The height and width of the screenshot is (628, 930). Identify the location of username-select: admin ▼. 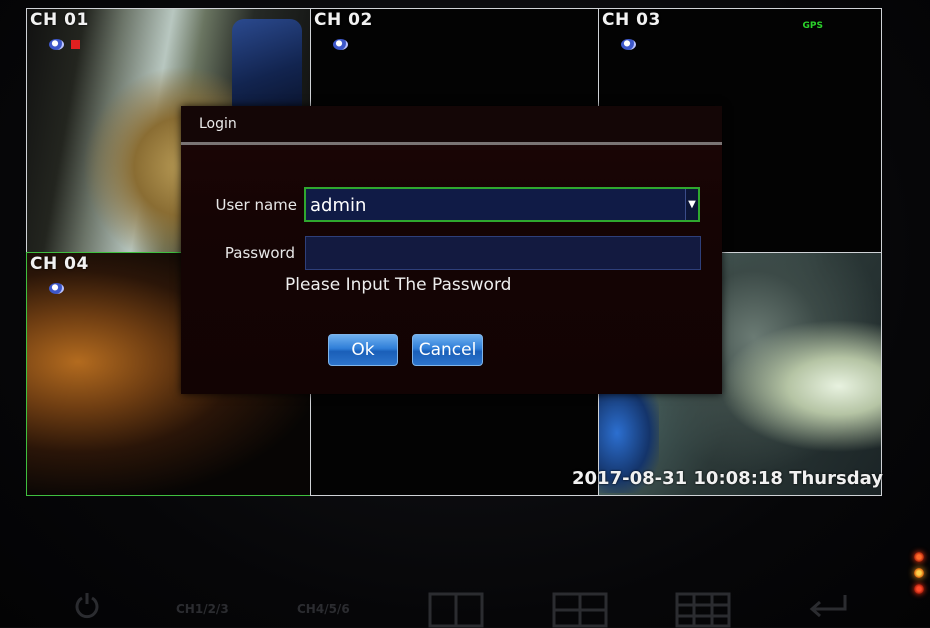
(502, 204).